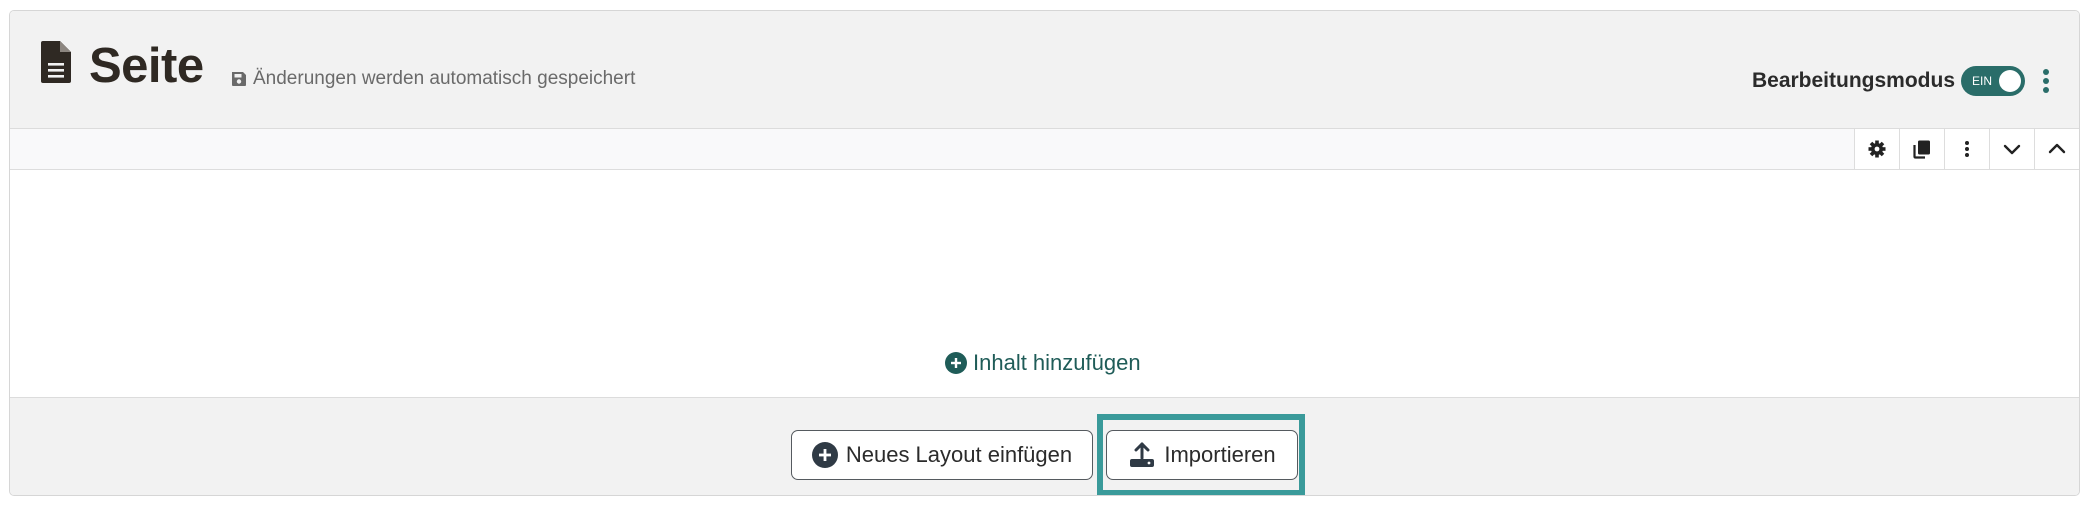 The image size is (2088, 512). Describe the element at coordinates (1220, 454) in the screenshot. I see `import-label: Importieren` at that location.